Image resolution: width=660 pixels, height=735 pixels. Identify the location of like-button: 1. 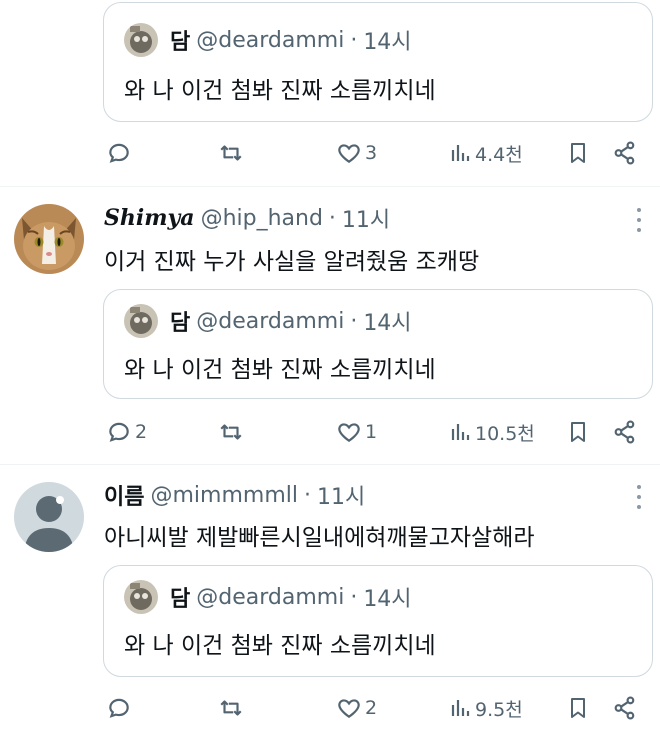
(356, 432).